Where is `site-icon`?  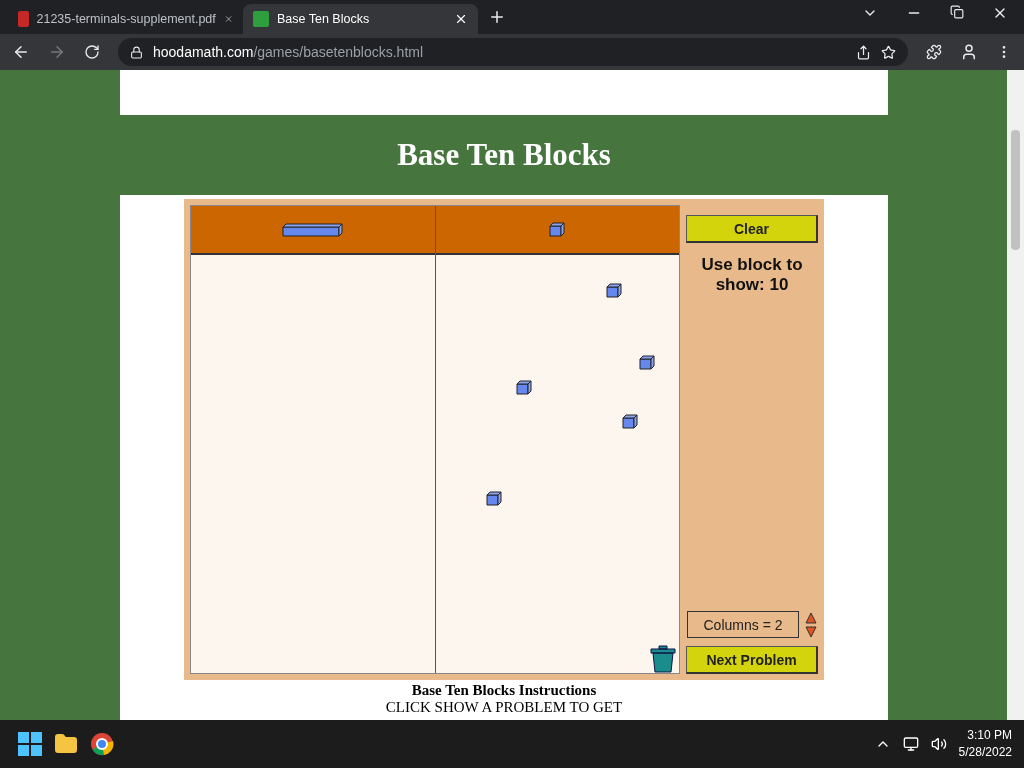 site-icon is located at coordinates (261, 19).